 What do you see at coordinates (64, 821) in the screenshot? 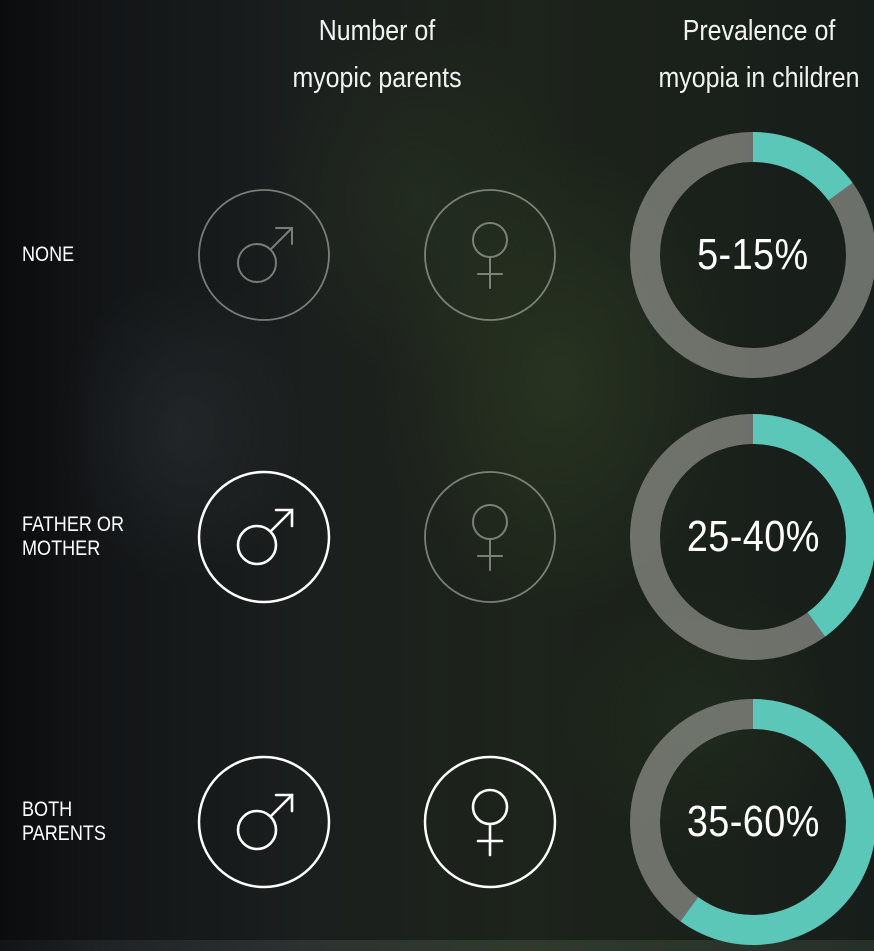
I see `row-label: BOTH PARENTS` at bounding box center [64, 821].